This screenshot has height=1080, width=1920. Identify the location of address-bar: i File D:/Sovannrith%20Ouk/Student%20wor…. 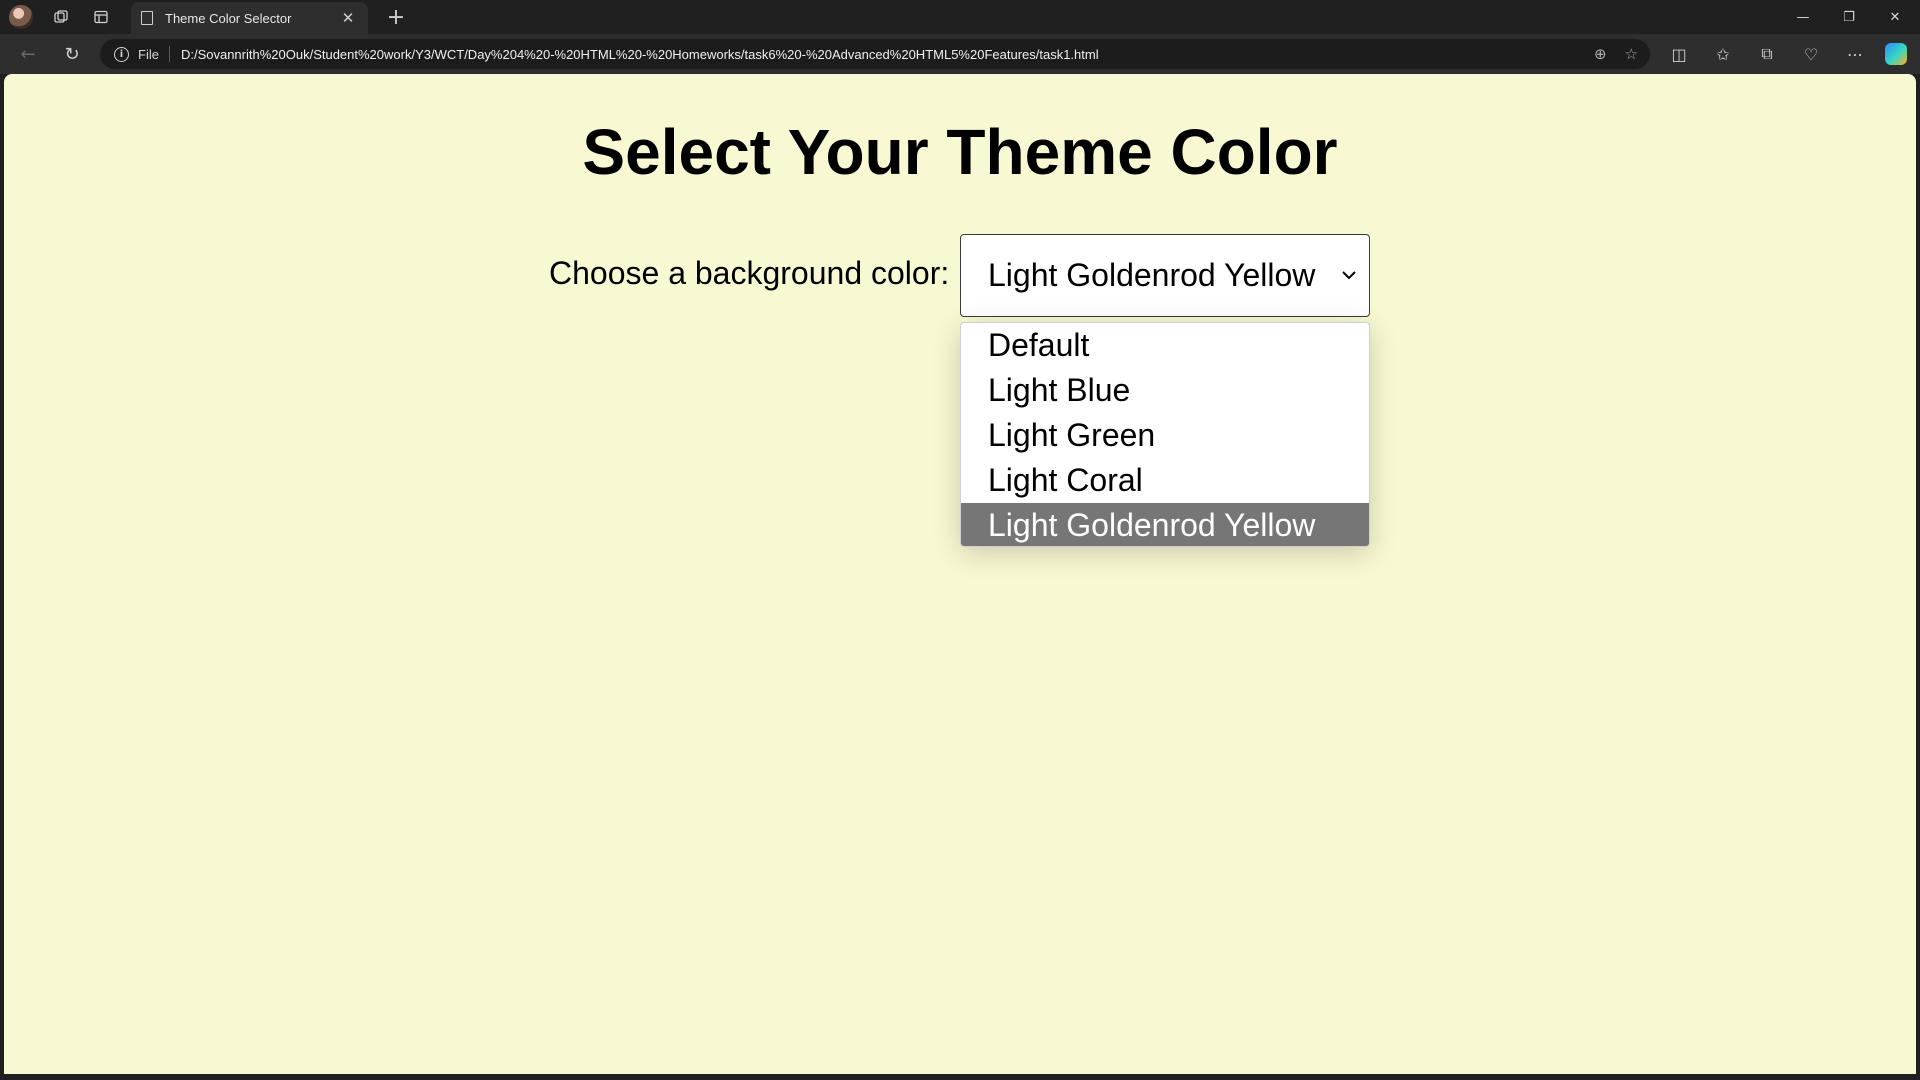
(875, 54).